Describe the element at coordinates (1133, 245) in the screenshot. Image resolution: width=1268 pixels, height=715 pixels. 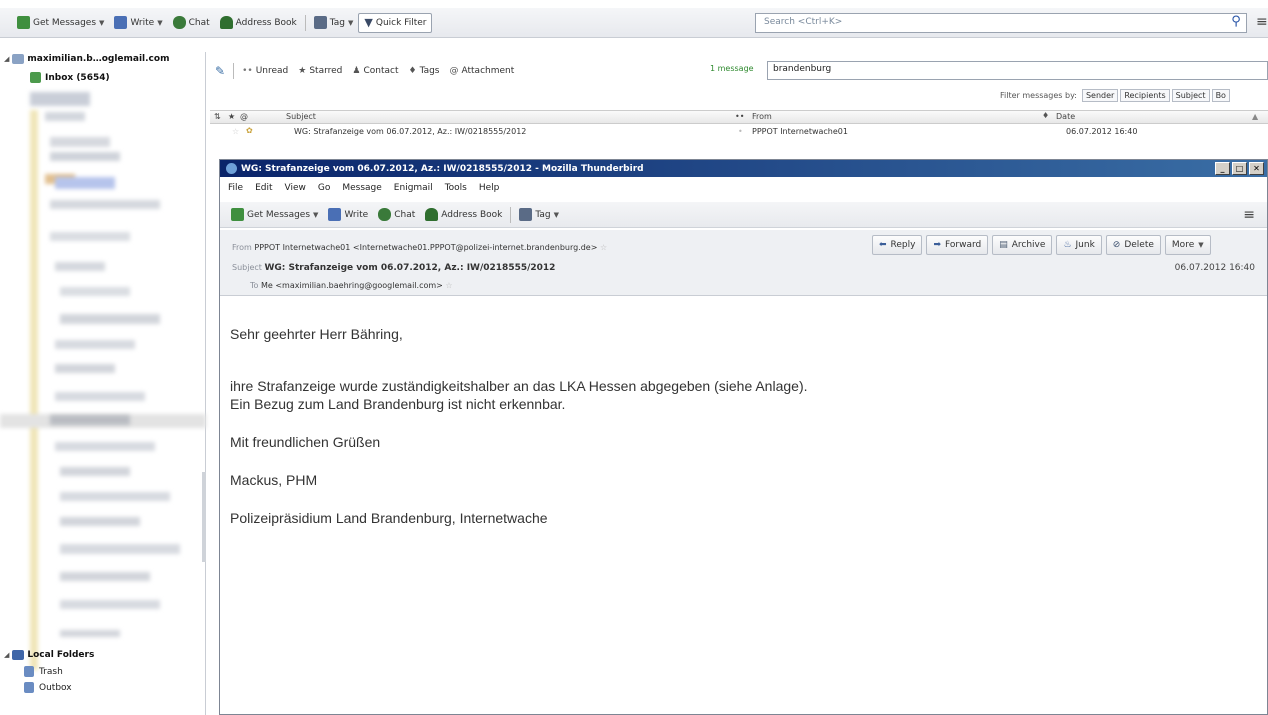
I see `delete-button: ⊘ Delete` at that location.